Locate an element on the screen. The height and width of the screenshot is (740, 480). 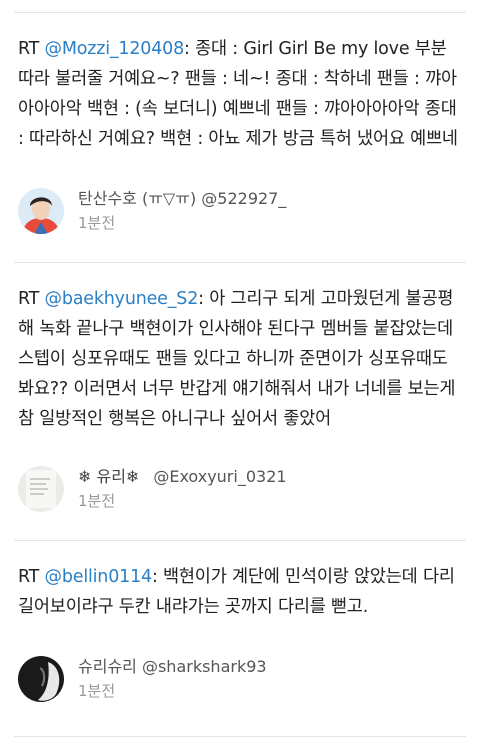
author-name: 탄산수호 (ㅠ▽ㅠ) @522927_ is located at coordinates (182, 199).